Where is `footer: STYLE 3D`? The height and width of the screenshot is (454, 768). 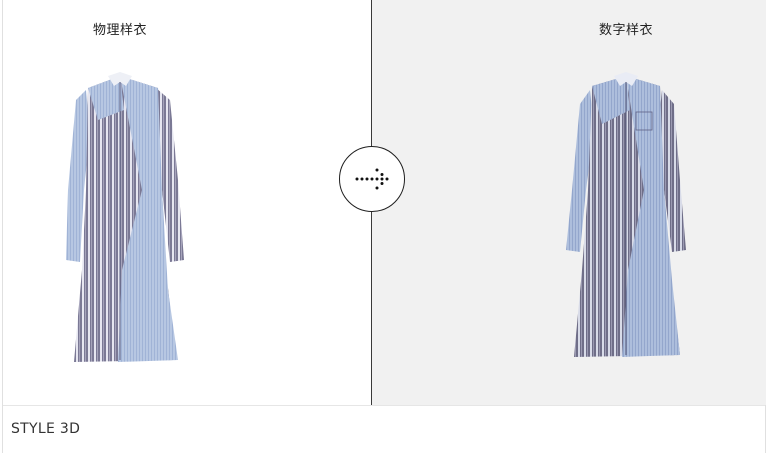 footer: STYLE 3D is located at coordinates (384, 429).